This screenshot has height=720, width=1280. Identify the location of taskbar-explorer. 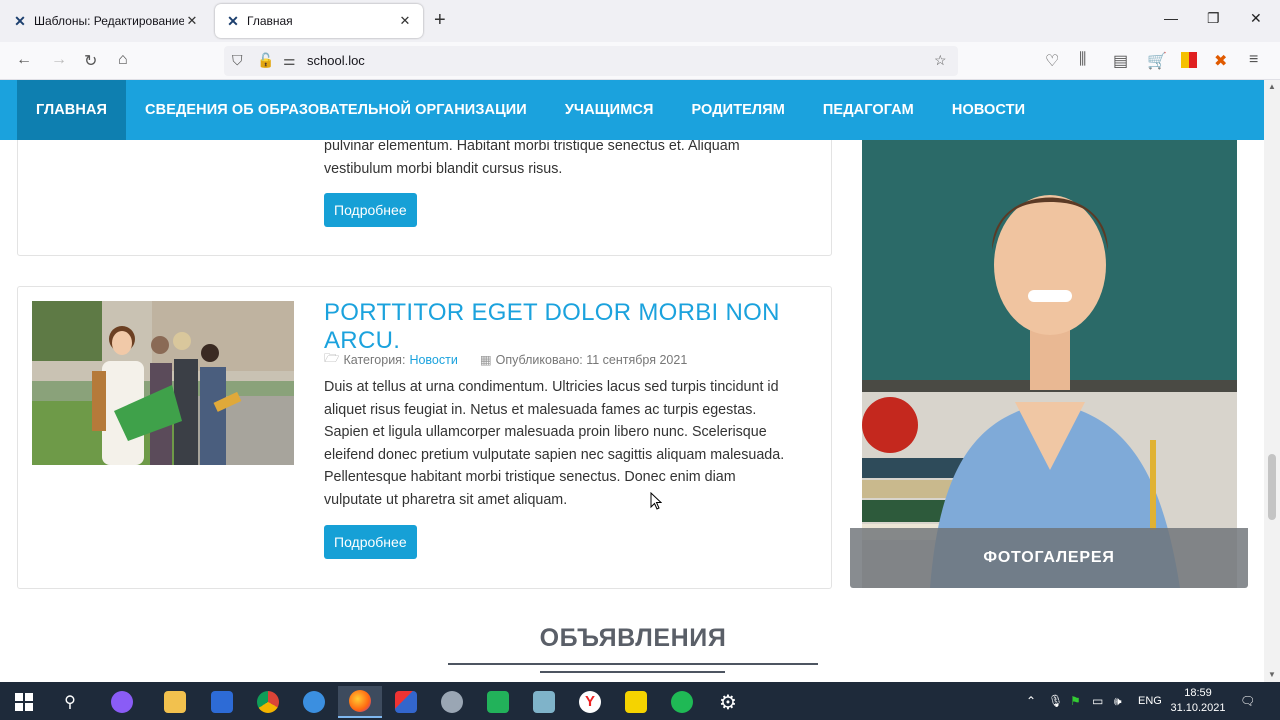
(175, 702).